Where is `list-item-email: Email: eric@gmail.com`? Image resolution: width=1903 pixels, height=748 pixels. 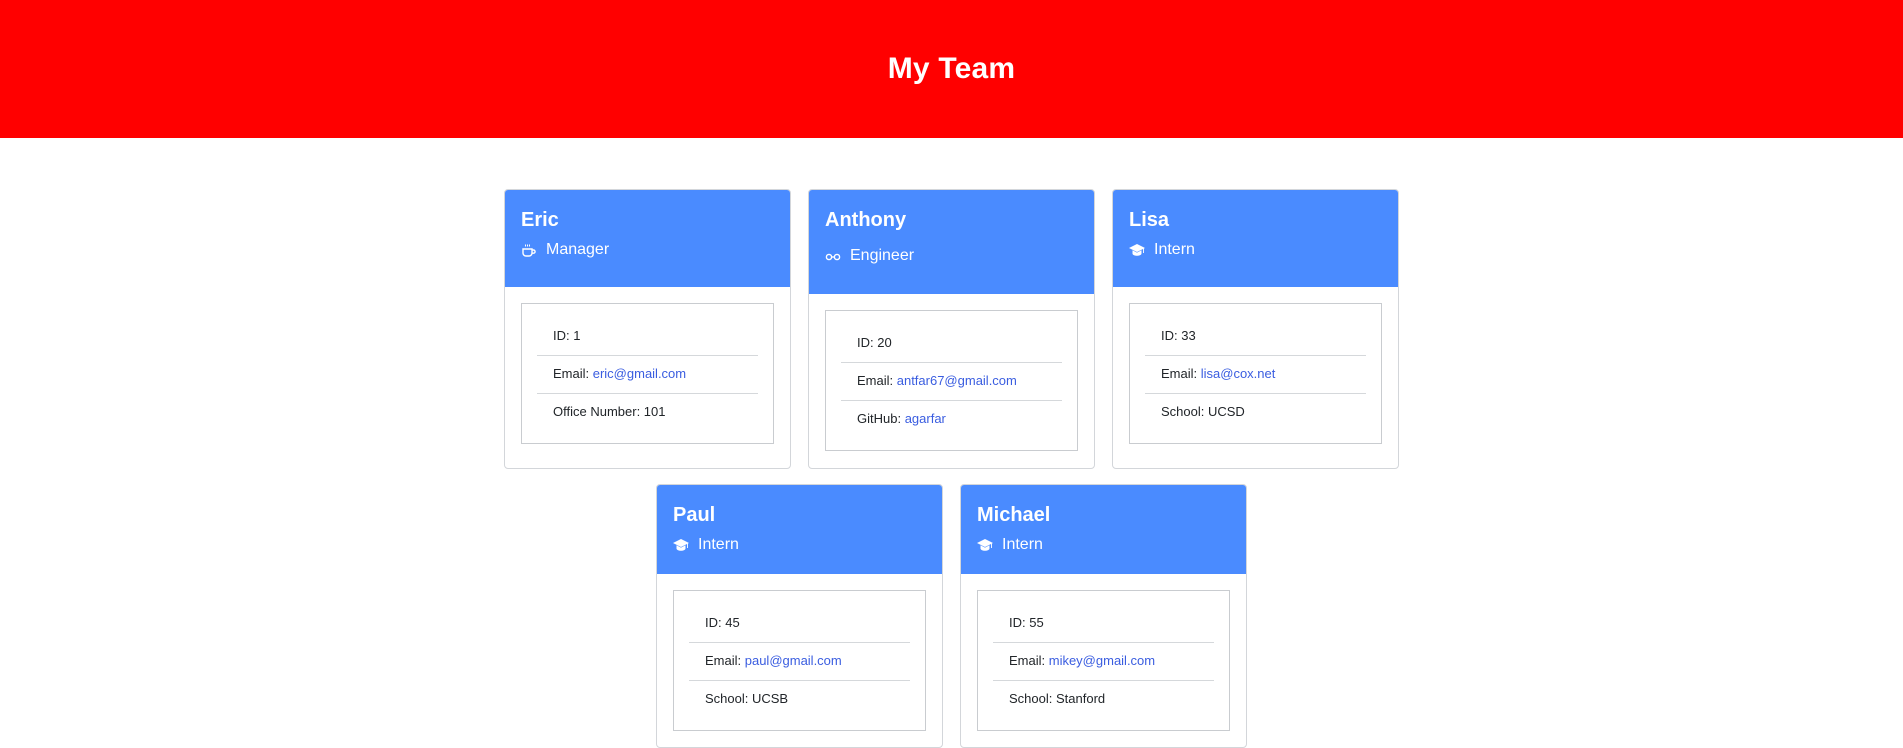 list-item-email: Email: eric@gmail.com is located at coordinates (647, 375).